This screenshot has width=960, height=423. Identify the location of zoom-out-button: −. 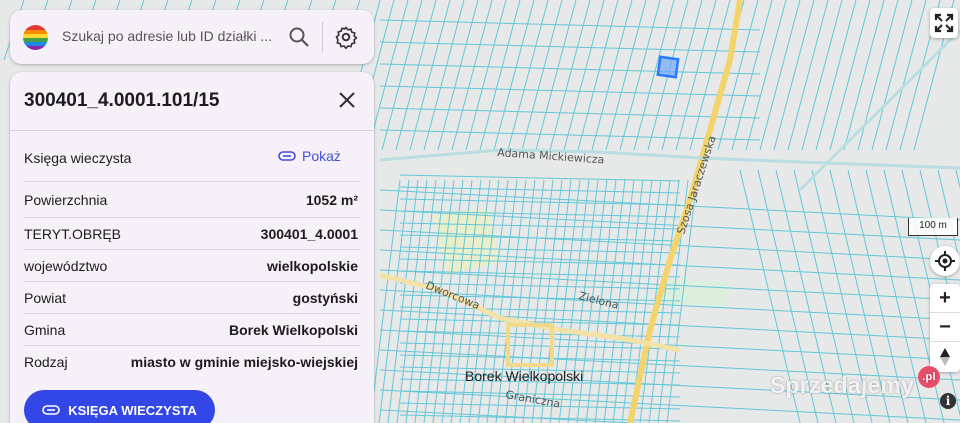
(945, 327).